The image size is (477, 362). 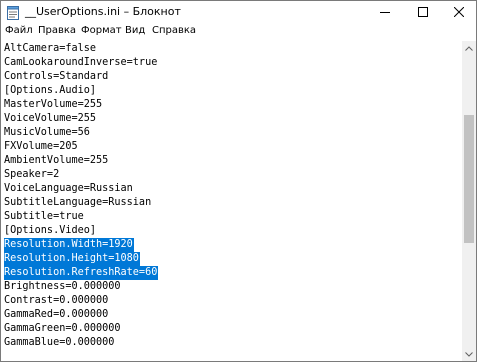 What do you see at coordinates (32, 174) in the screenshot?
I see `text-line: Speaker=2` at bounding box center [32, 174].